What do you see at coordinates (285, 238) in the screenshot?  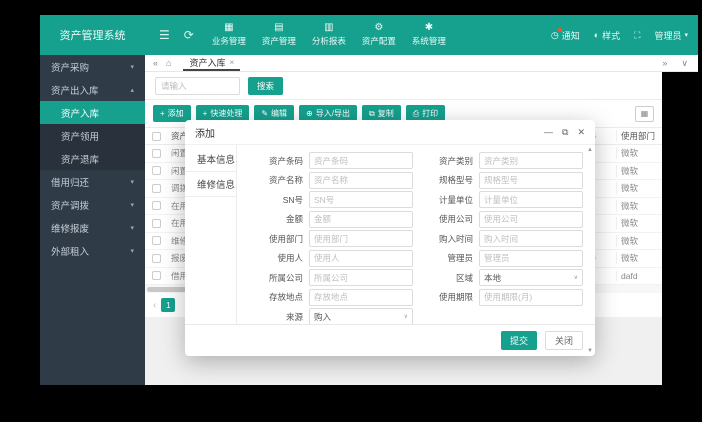 I see `field-label: 使用部门` at bounding box center [285, 238].